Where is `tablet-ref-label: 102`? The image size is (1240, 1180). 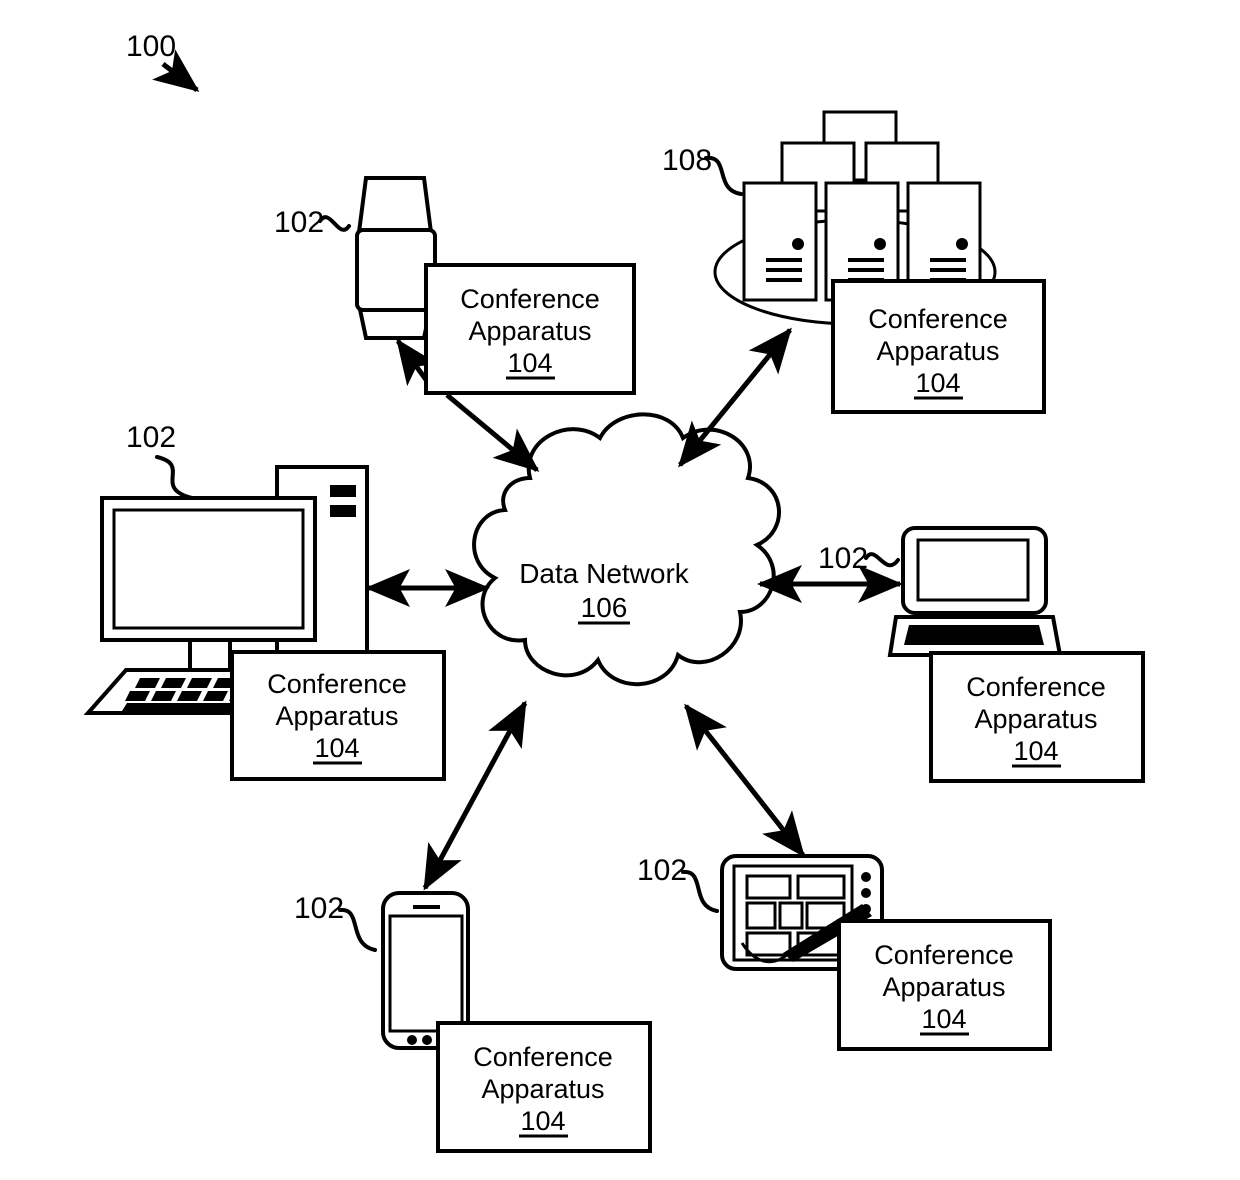
tablet-ref-label: 102 is located at coordinates (662, 870).